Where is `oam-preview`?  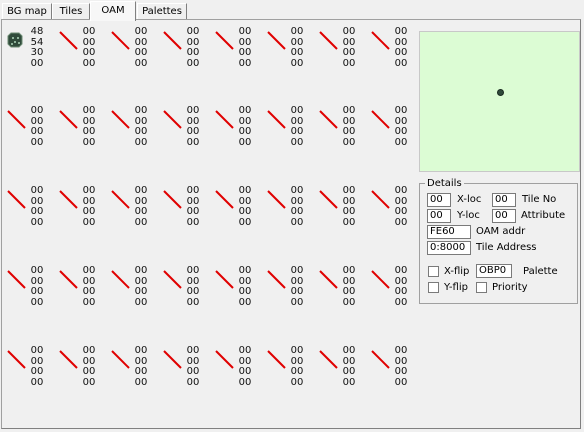
oam-preview is located at coordinates (499, 101).